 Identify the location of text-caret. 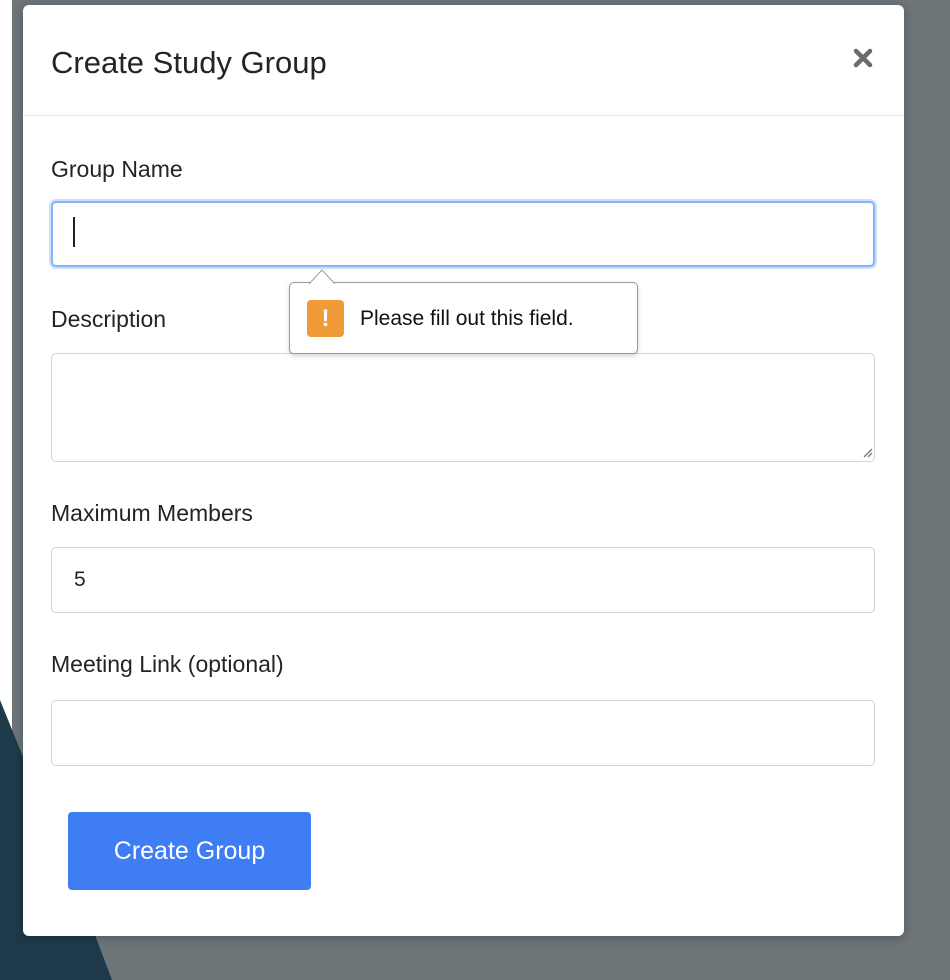
(74, 232).